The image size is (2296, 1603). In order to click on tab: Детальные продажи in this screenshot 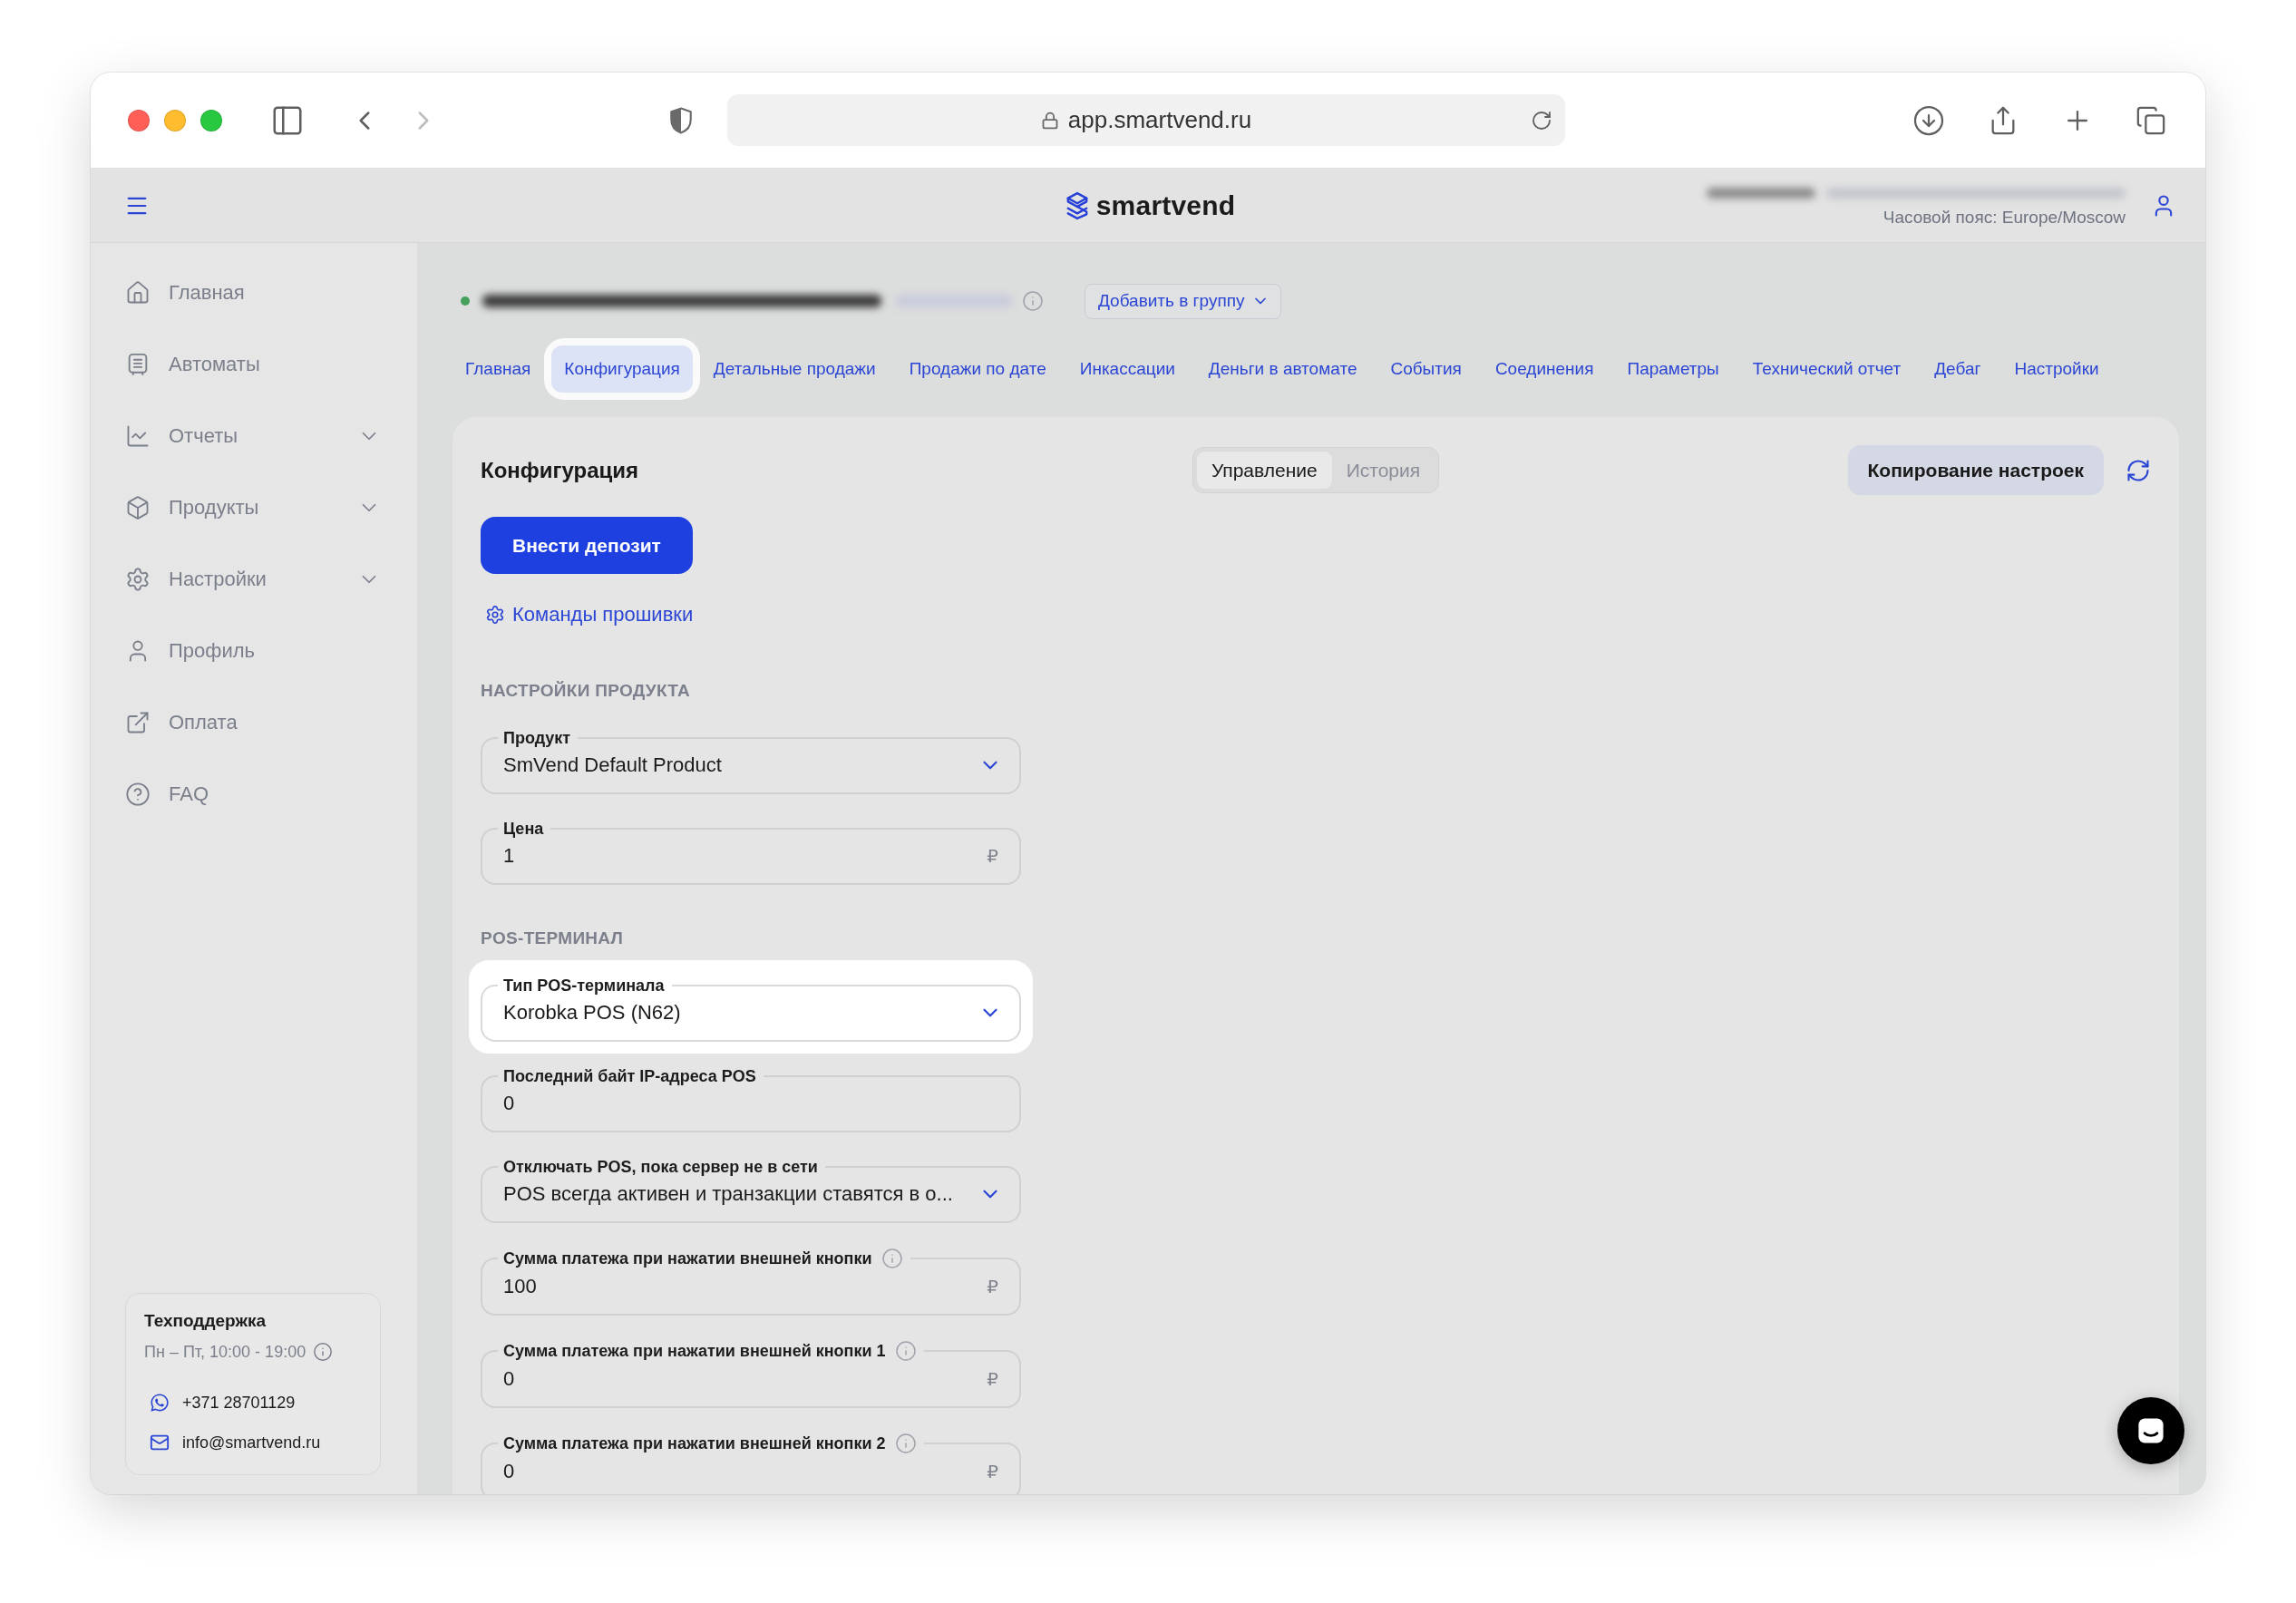, I will do `click(794, 369)`.